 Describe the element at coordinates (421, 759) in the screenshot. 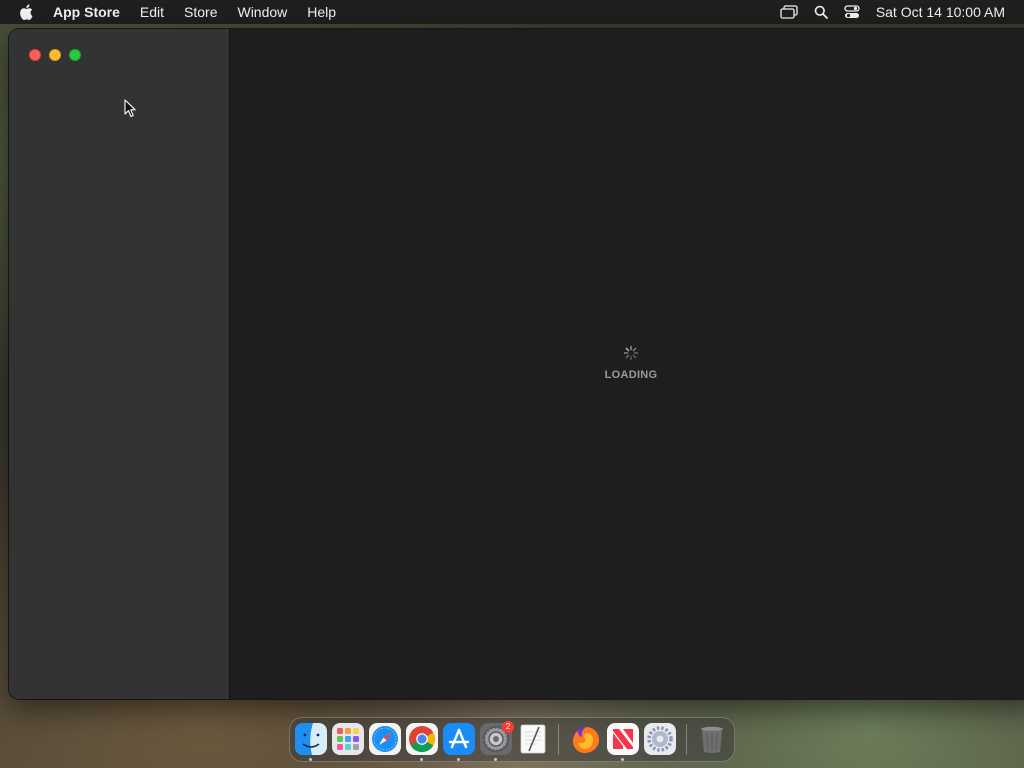

I see `dock-chrome-running-indicator` at that location.